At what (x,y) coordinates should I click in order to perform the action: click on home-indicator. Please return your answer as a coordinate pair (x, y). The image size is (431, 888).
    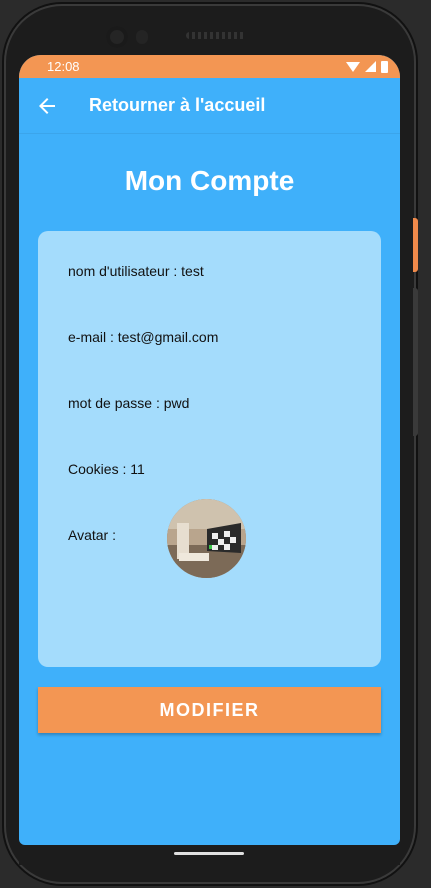
    Looking at the image, I should click on (209, 853).